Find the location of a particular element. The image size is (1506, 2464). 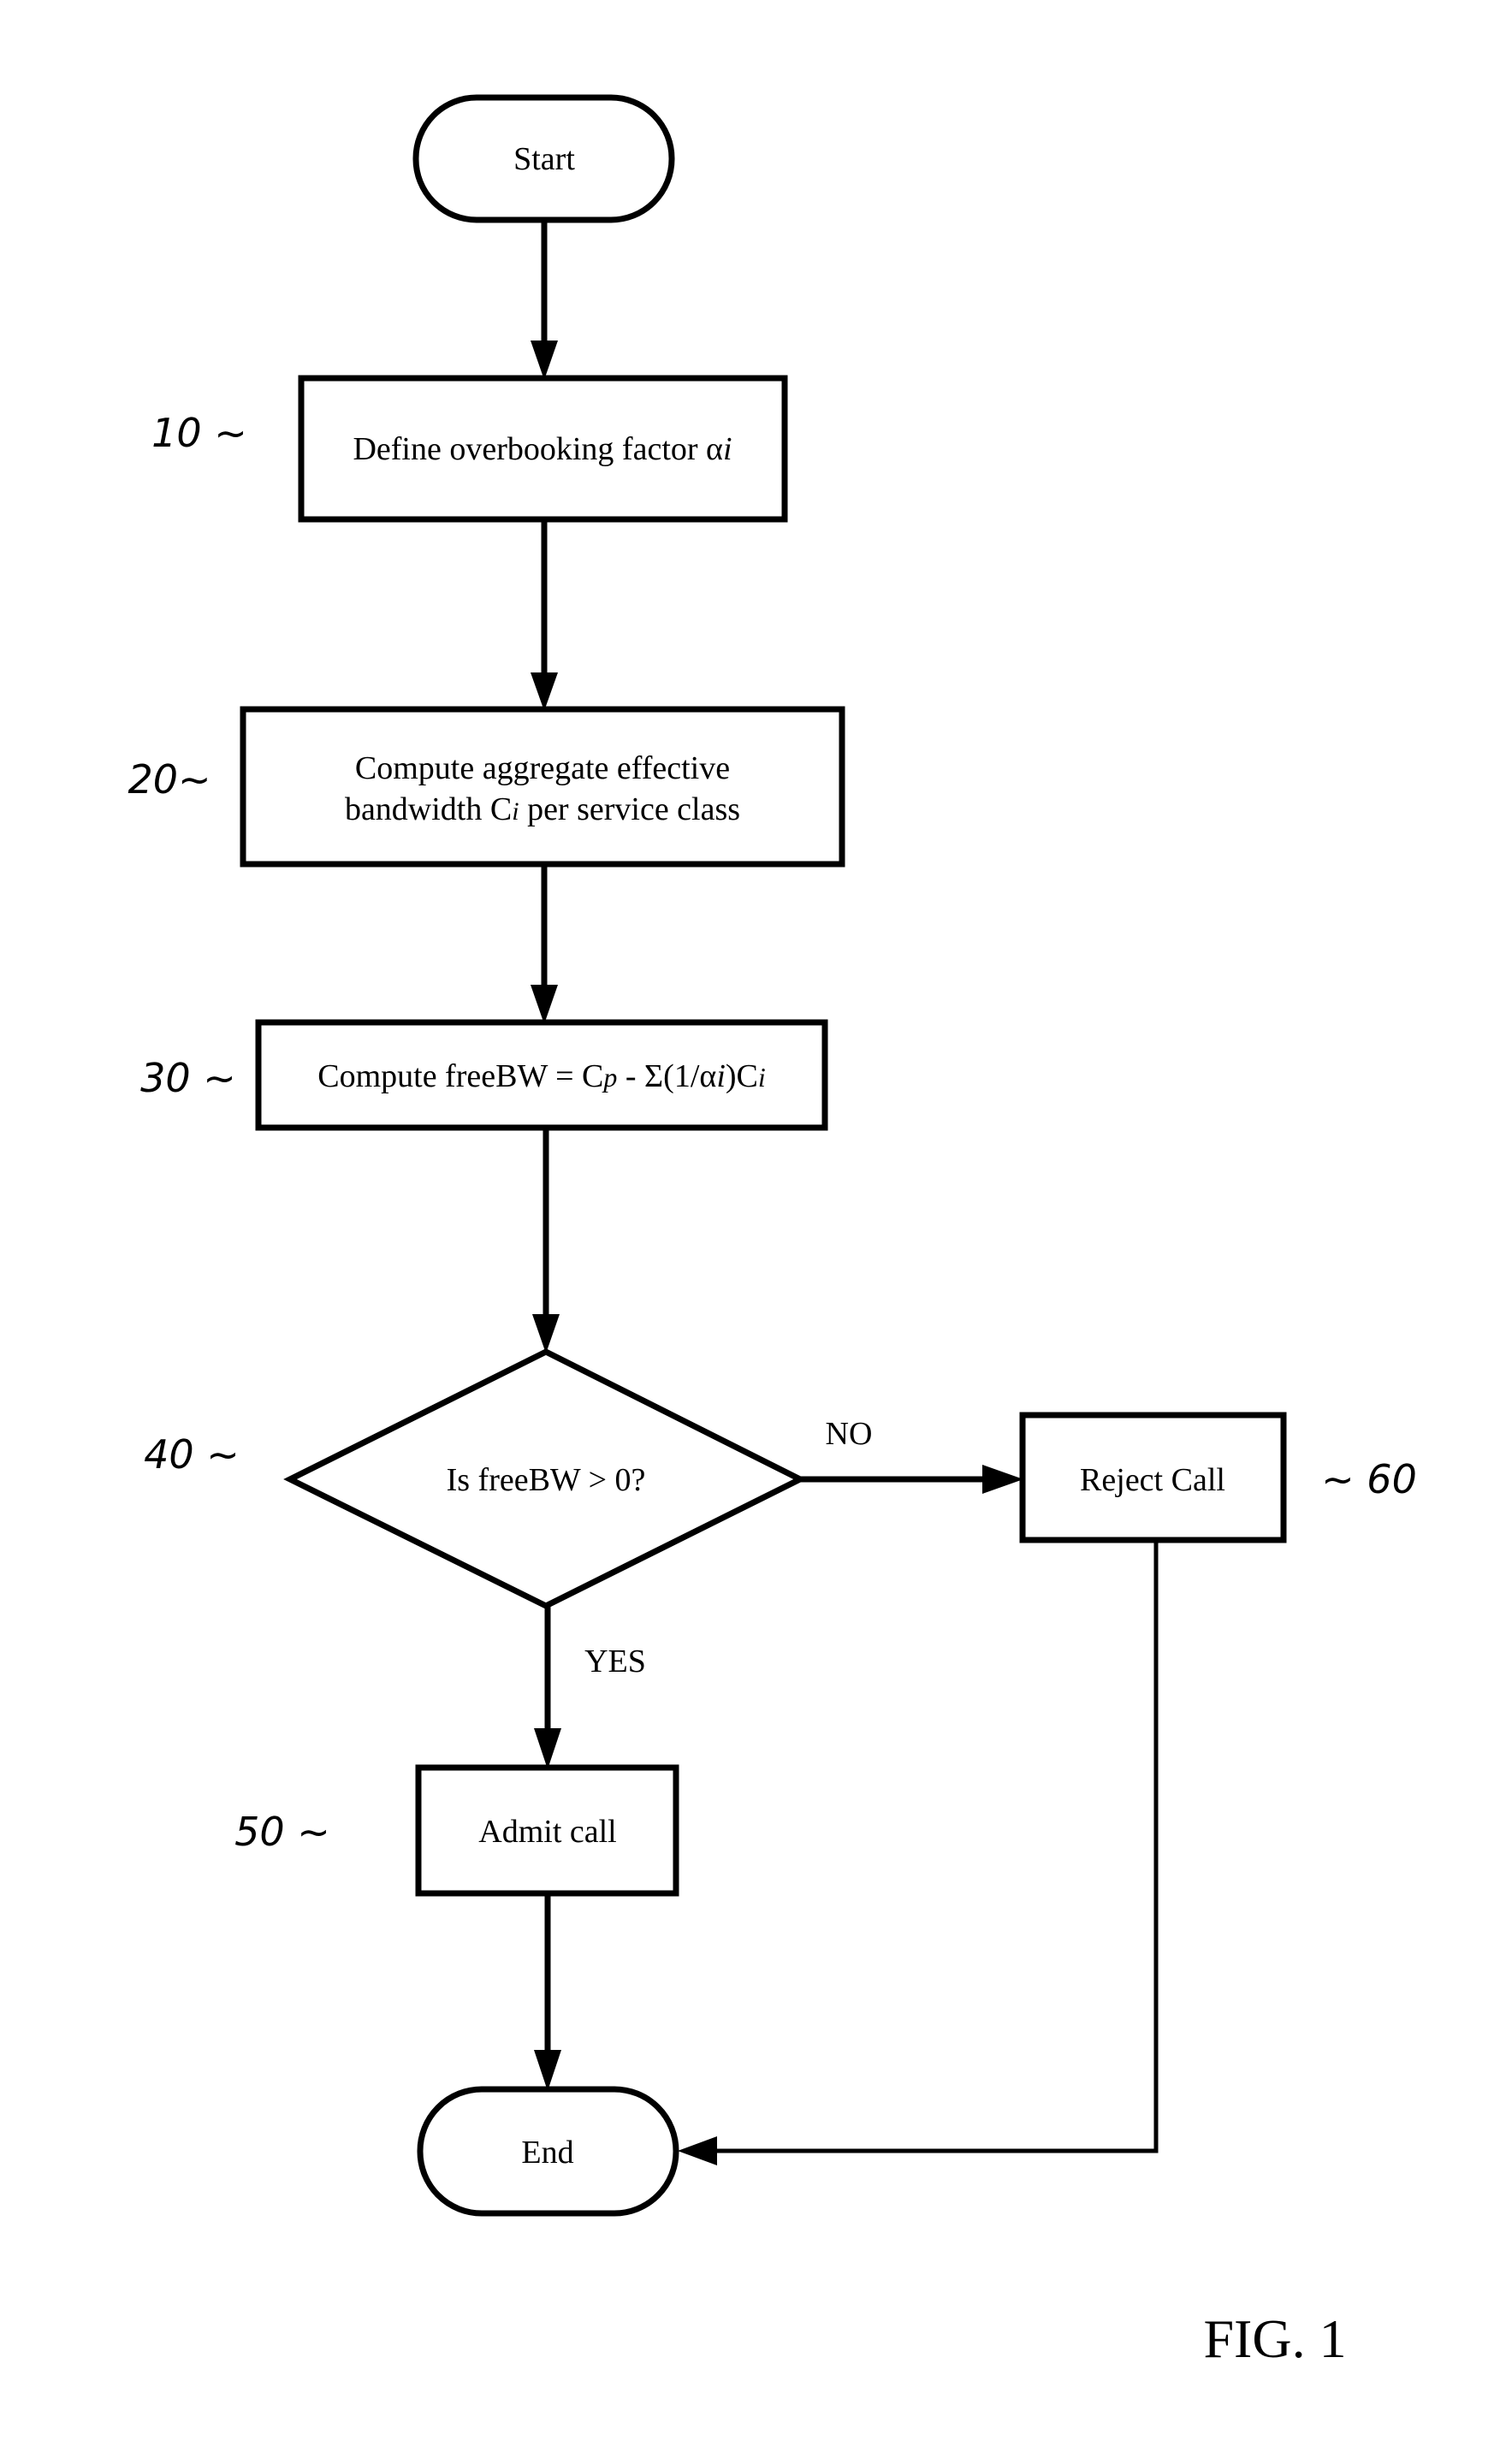

step-30-compute-freebw: Compute freeBW = Cp - Σ(1/αi)Ci is located at coordinates (541, 1075).